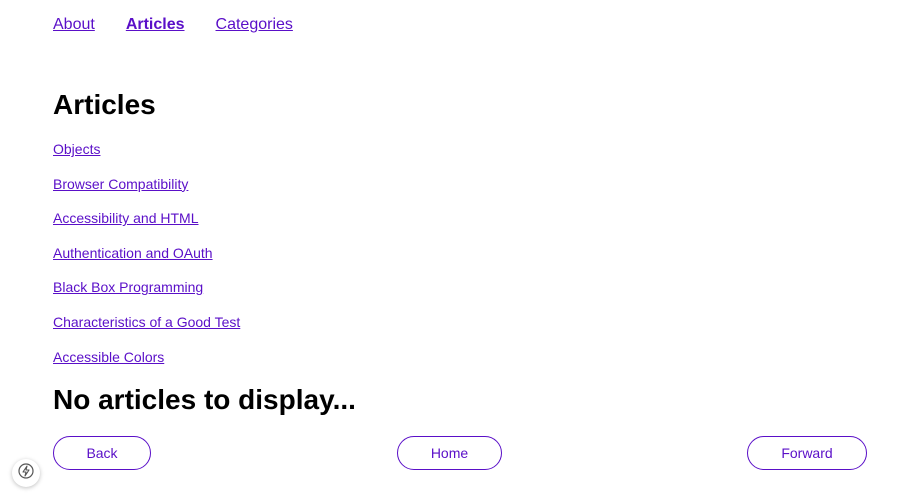  I want to click on list-item: Accessible Colors, so click(146, 365).